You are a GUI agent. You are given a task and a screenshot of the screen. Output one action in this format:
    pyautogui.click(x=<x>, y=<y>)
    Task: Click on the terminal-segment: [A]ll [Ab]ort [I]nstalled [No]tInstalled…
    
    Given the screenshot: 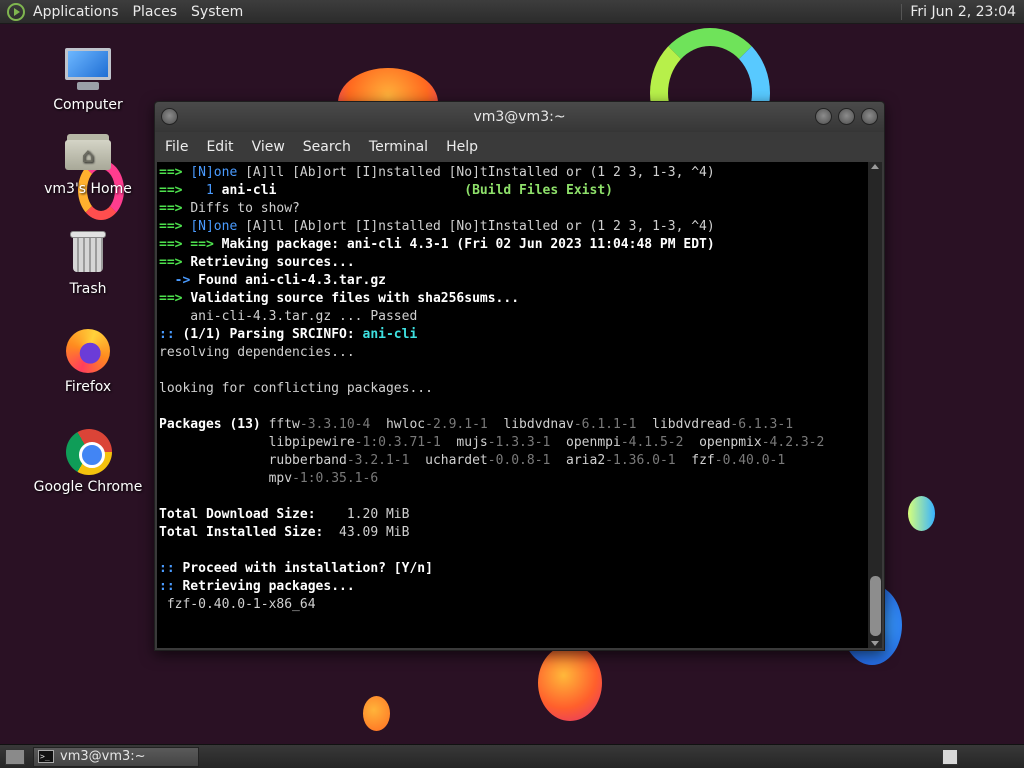 What is the action you would take?
    pyautogui.click(x=480, y=172)
    